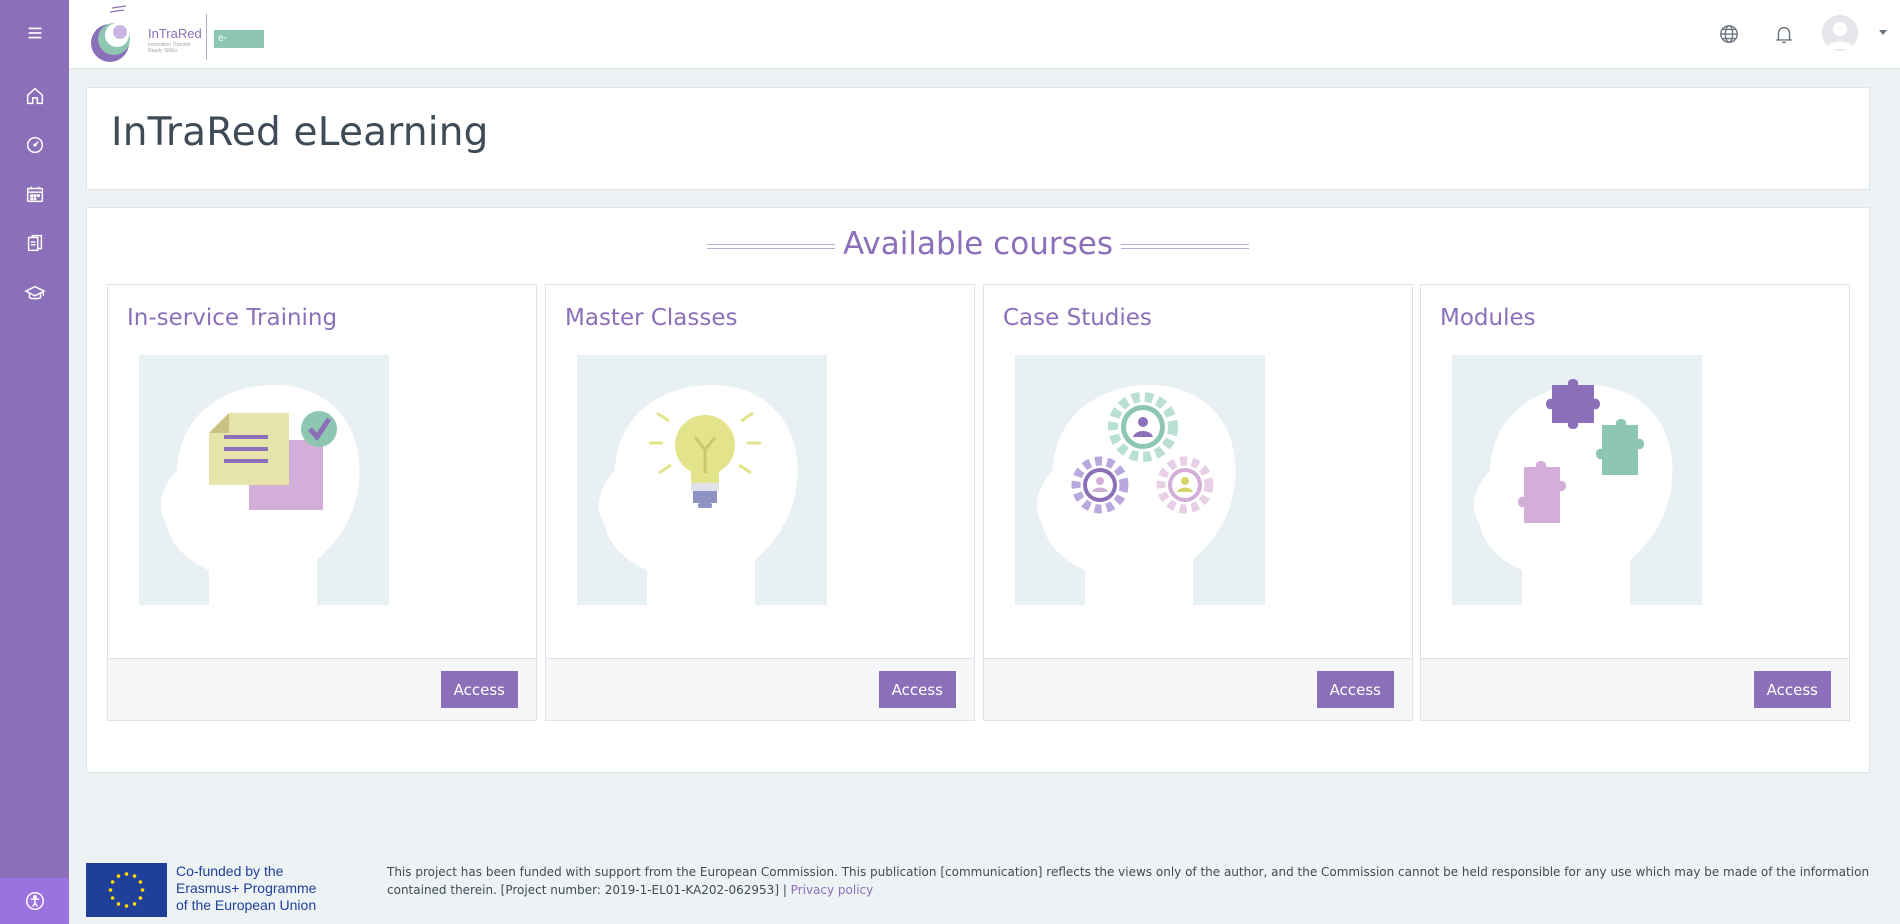 The height and width of the screenshot is (924, 1900). I want to click on eu-flag, so click(126, 890).